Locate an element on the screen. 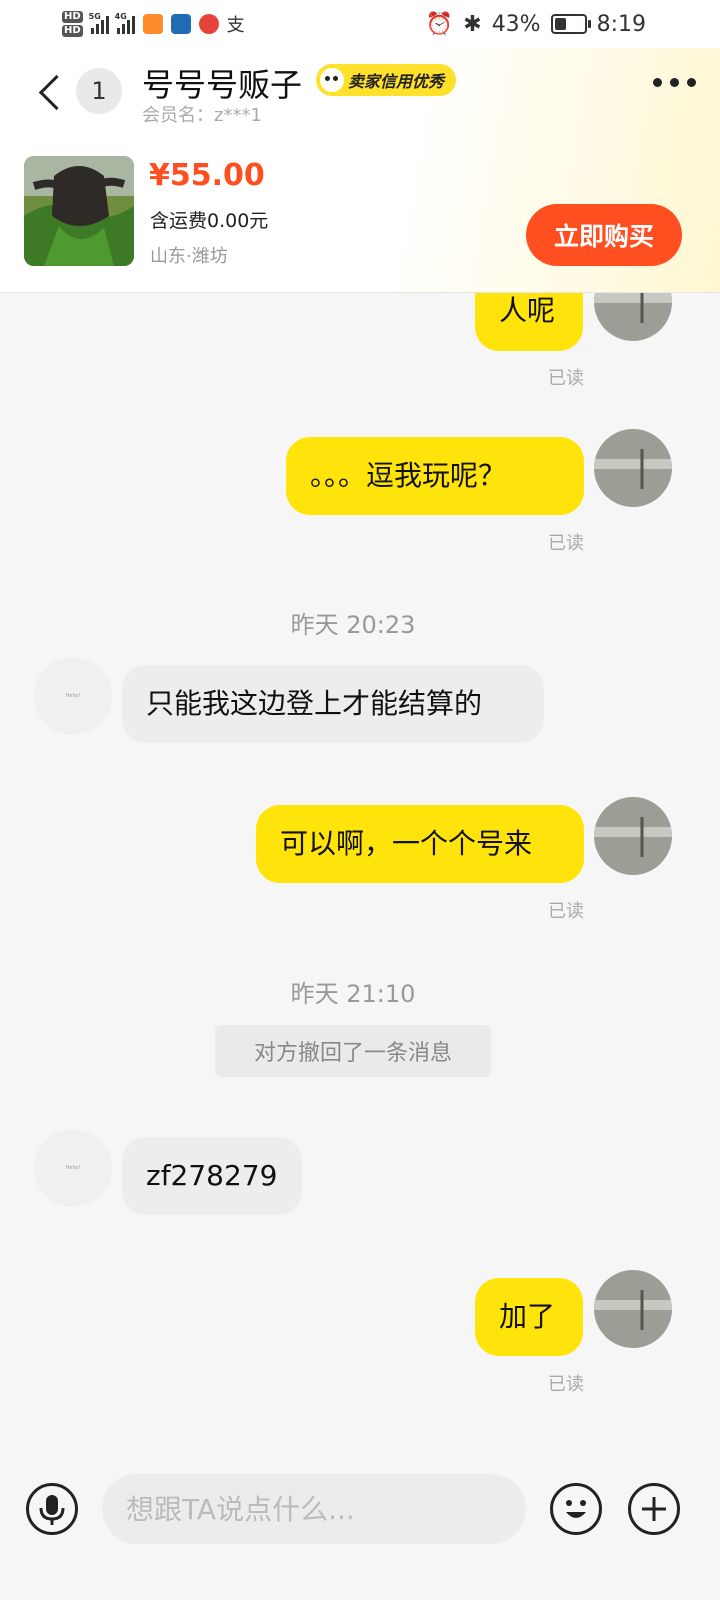 Image resolution: width=720 pixels, height=1600 pixels. recall-notice: 对方撤回了一条消息 is located at coordinates (353, 1051).